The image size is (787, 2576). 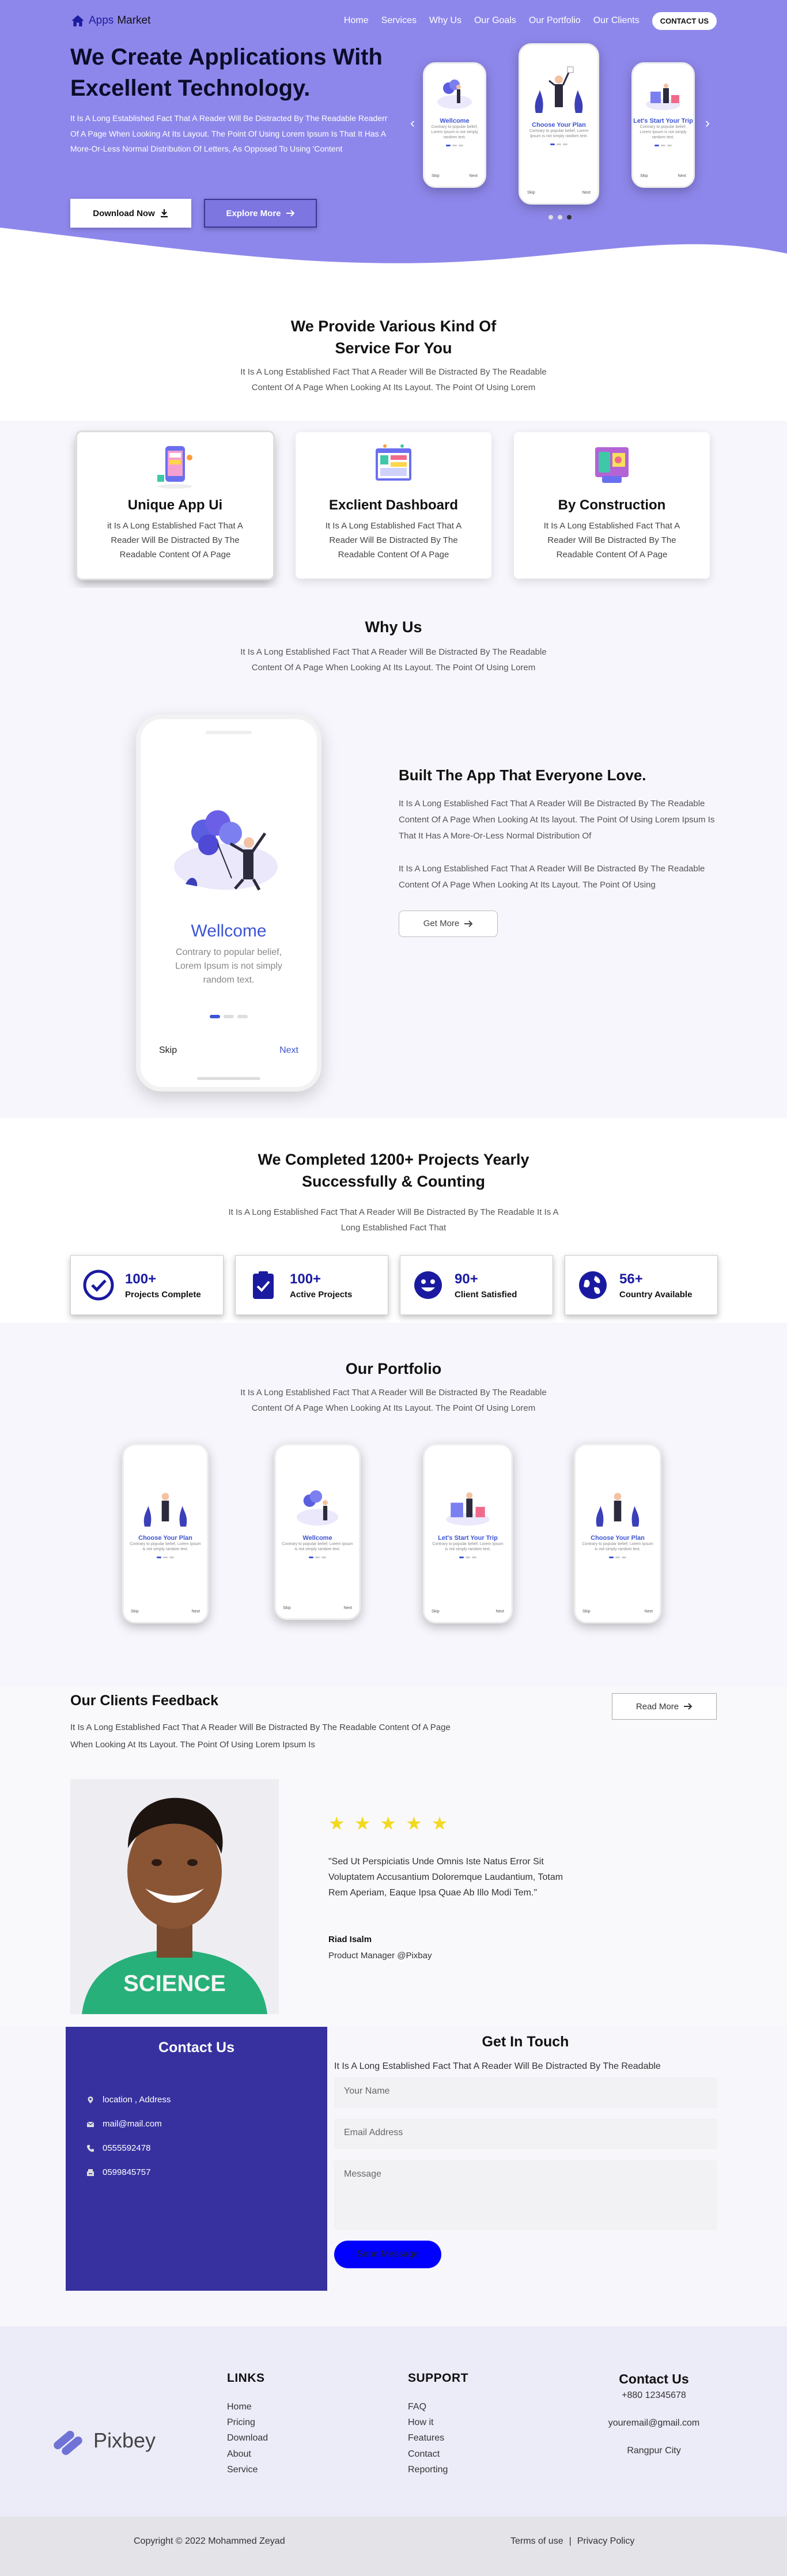 What do you see at coordinates (247, 2422) in the screenshot?
I see `footer-link-pricing: Pricing` at bounding box center [247, 2422].